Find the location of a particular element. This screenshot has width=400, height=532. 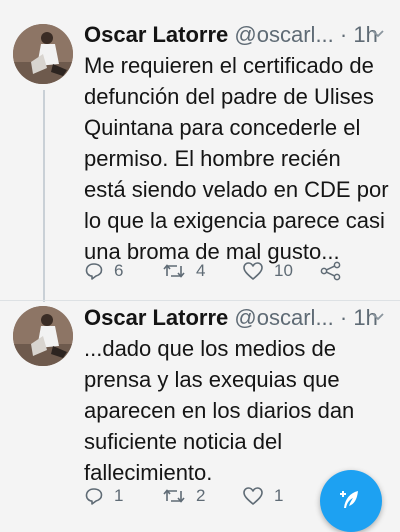

compose-tweet-button is located at coordinates (351, 501).